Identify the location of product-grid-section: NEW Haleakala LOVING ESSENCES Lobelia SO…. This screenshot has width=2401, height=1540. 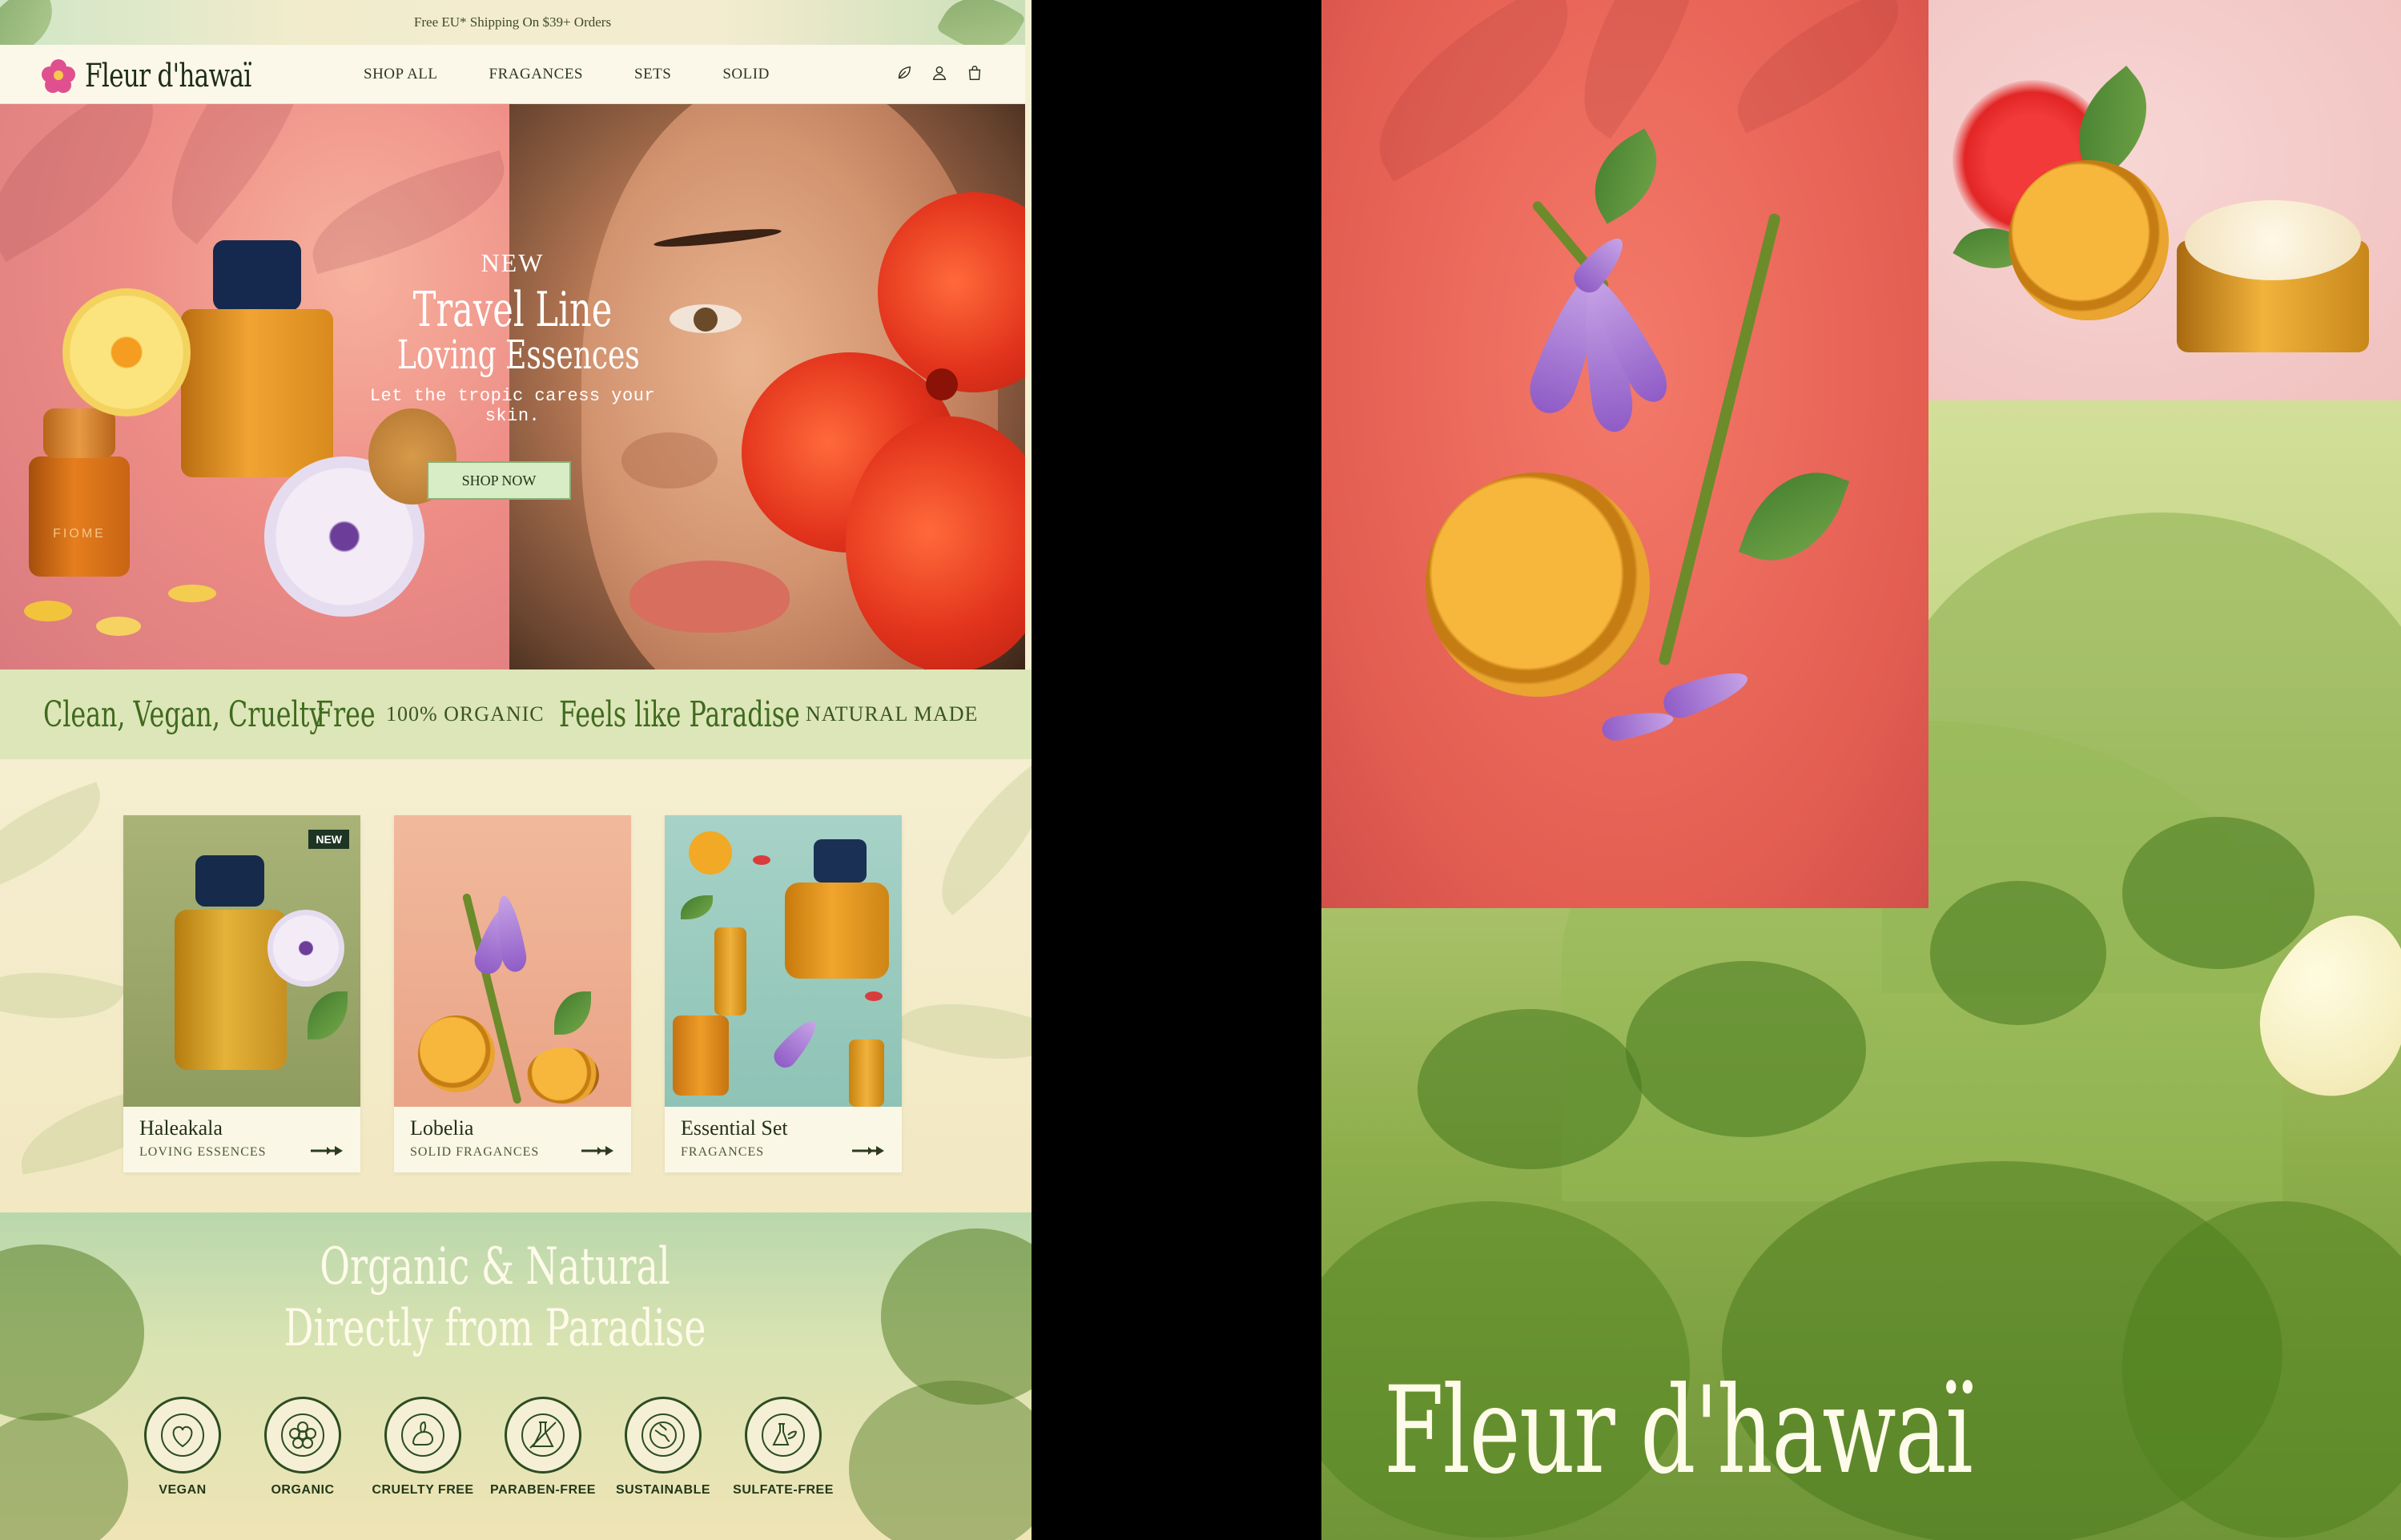
(516, 985).